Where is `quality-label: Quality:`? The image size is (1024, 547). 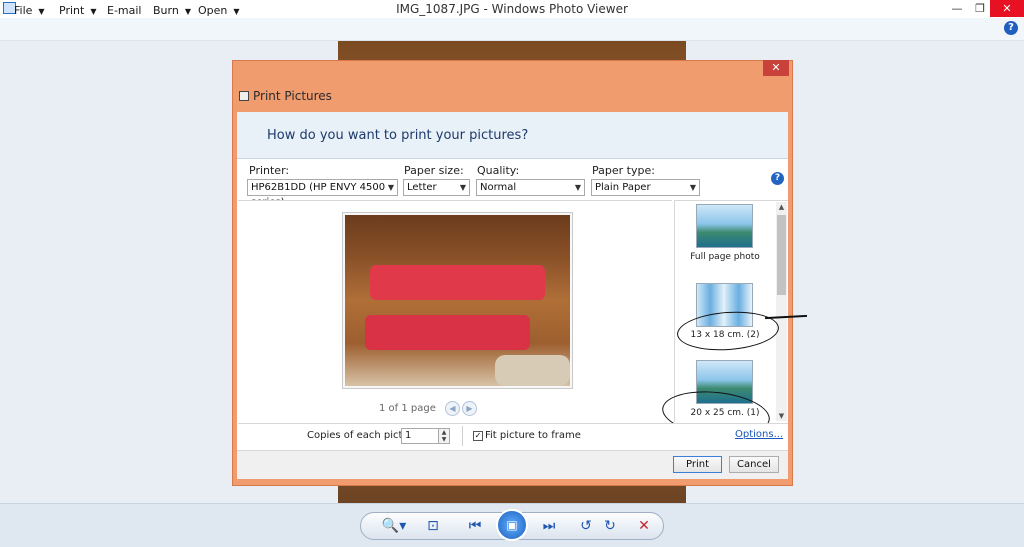
quality-label: Quality: is located at coordinates (498, 170).